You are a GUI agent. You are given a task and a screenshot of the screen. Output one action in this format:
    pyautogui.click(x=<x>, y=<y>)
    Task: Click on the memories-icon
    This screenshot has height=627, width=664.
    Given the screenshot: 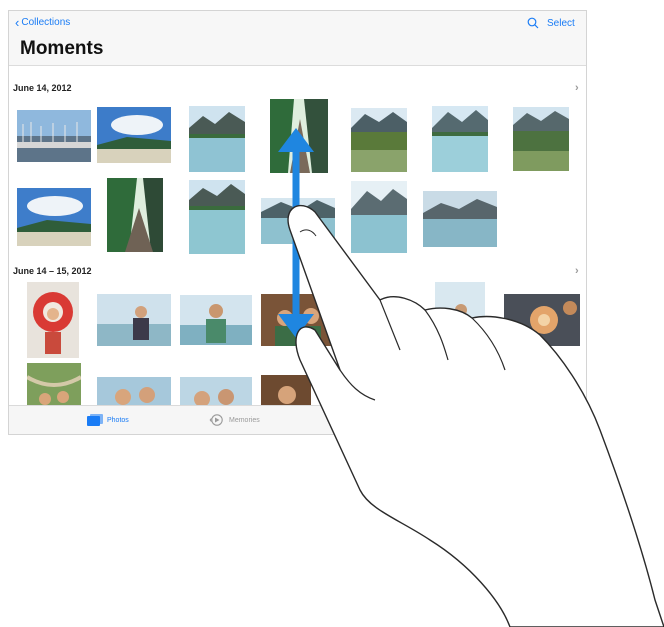 What is the action you would take?
    pyautogui.click(x=216, y=420)
    